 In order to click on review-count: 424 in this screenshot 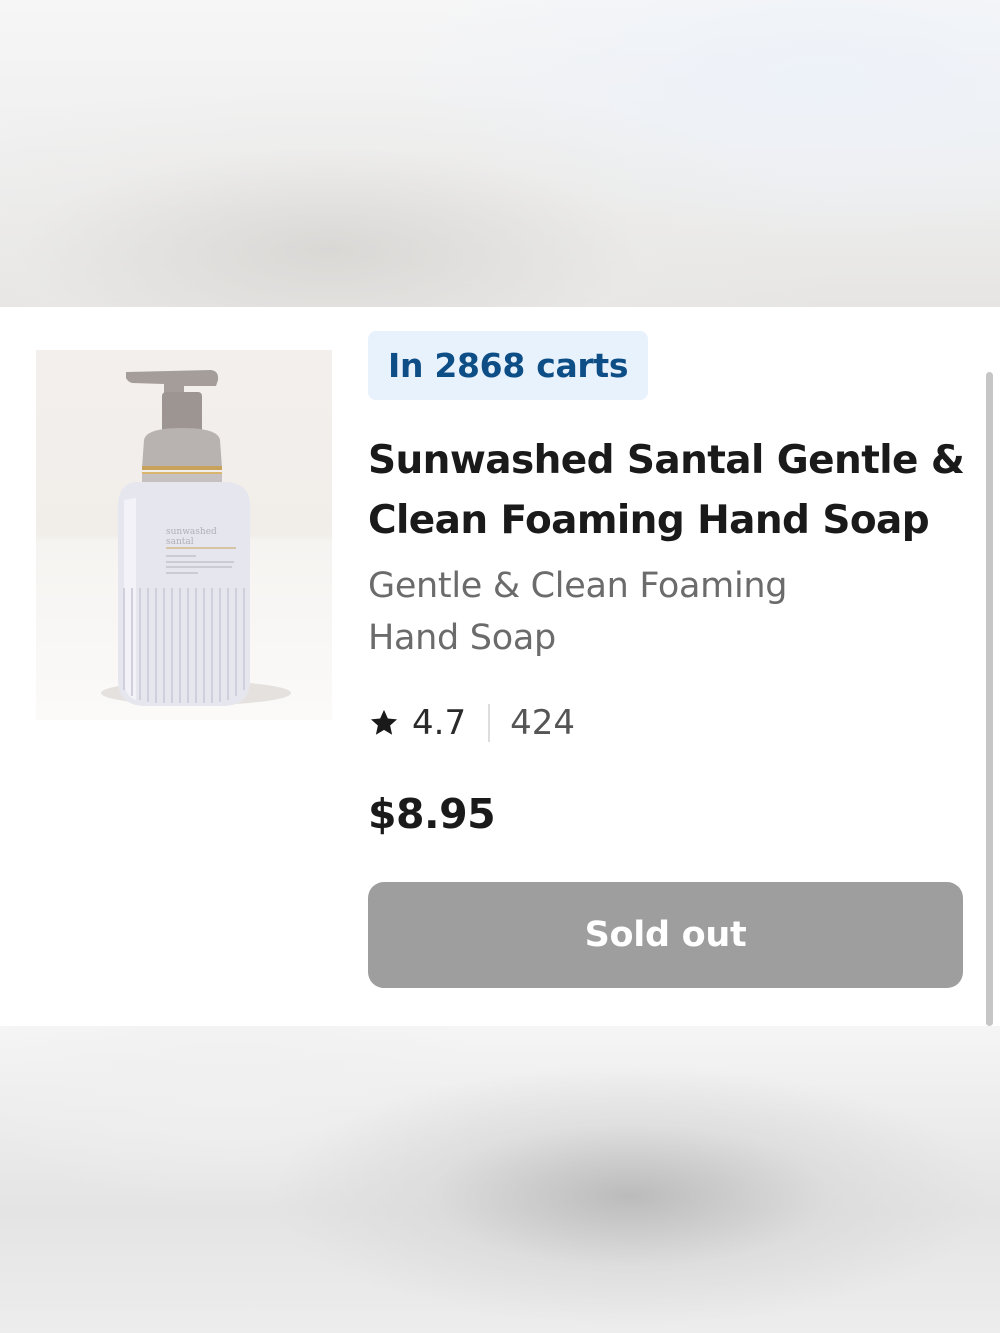, I will do `click(542, 723)`.